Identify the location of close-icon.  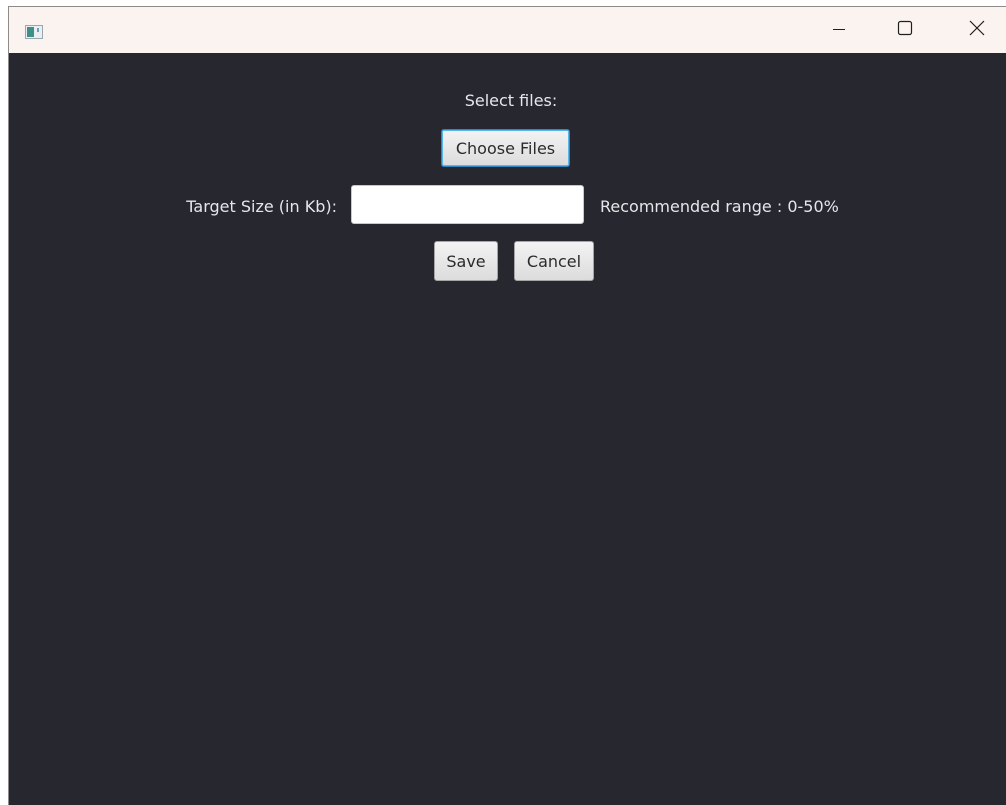
(977, 30).